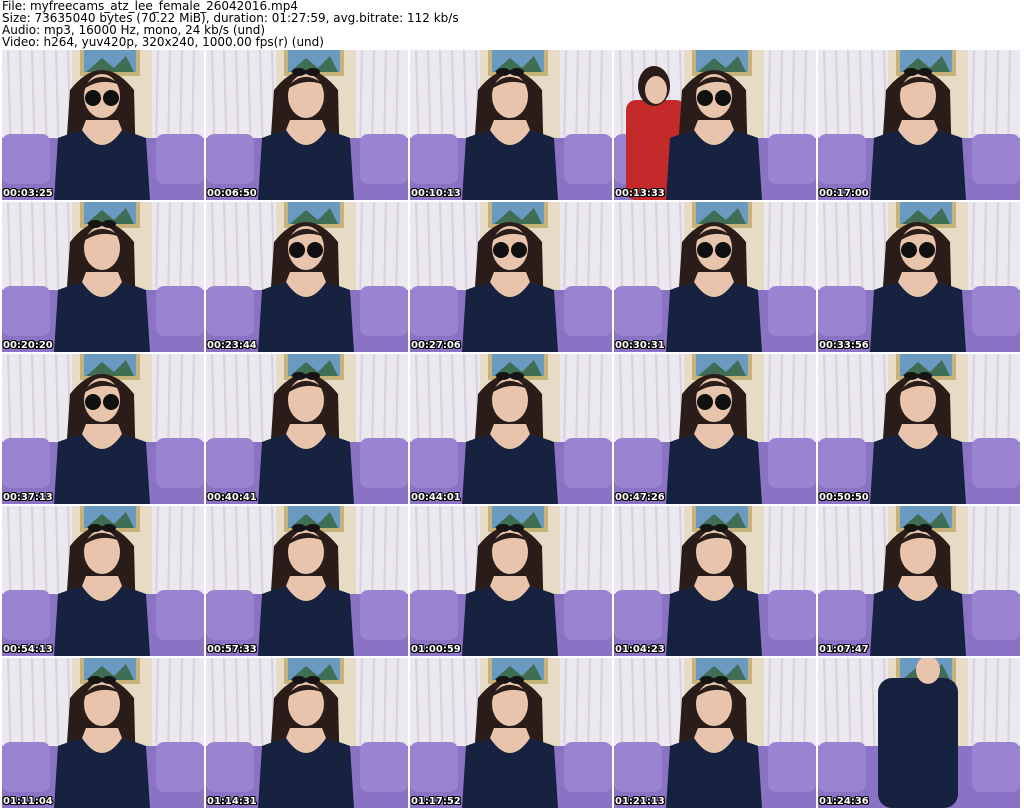  I want to click on thumbnail-frame: 01:00:59, so click(511, 581).